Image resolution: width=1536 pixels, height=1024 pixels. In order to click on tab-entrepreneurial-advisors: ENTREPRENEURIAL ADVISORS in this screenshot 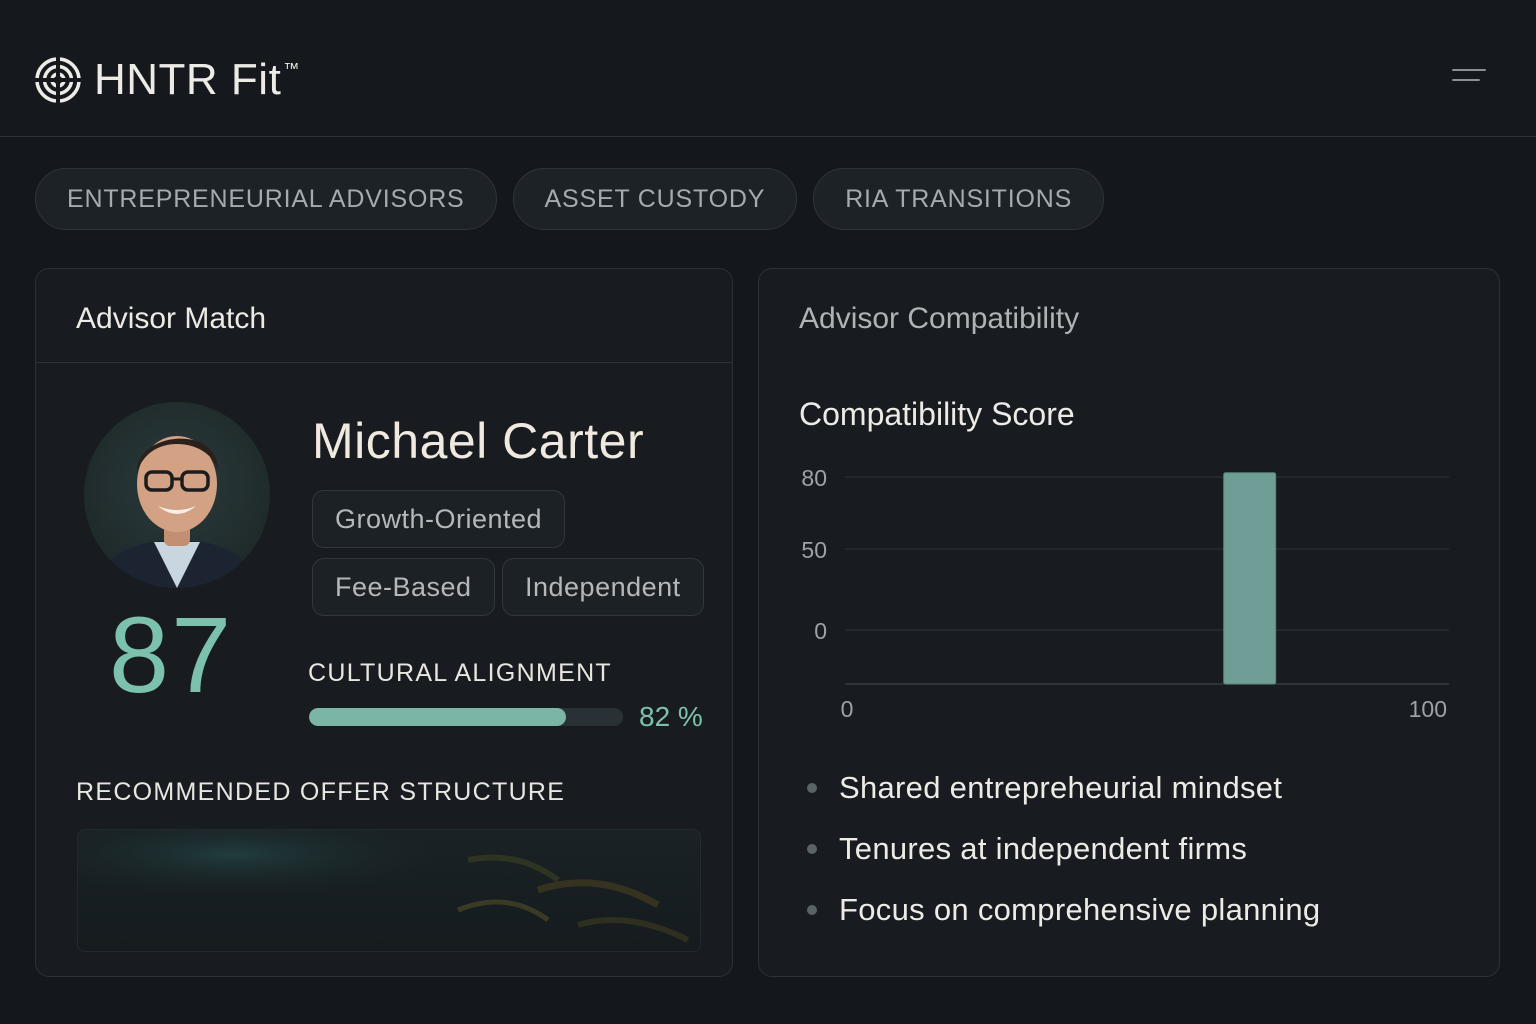, I will do `click(266, 199)`.